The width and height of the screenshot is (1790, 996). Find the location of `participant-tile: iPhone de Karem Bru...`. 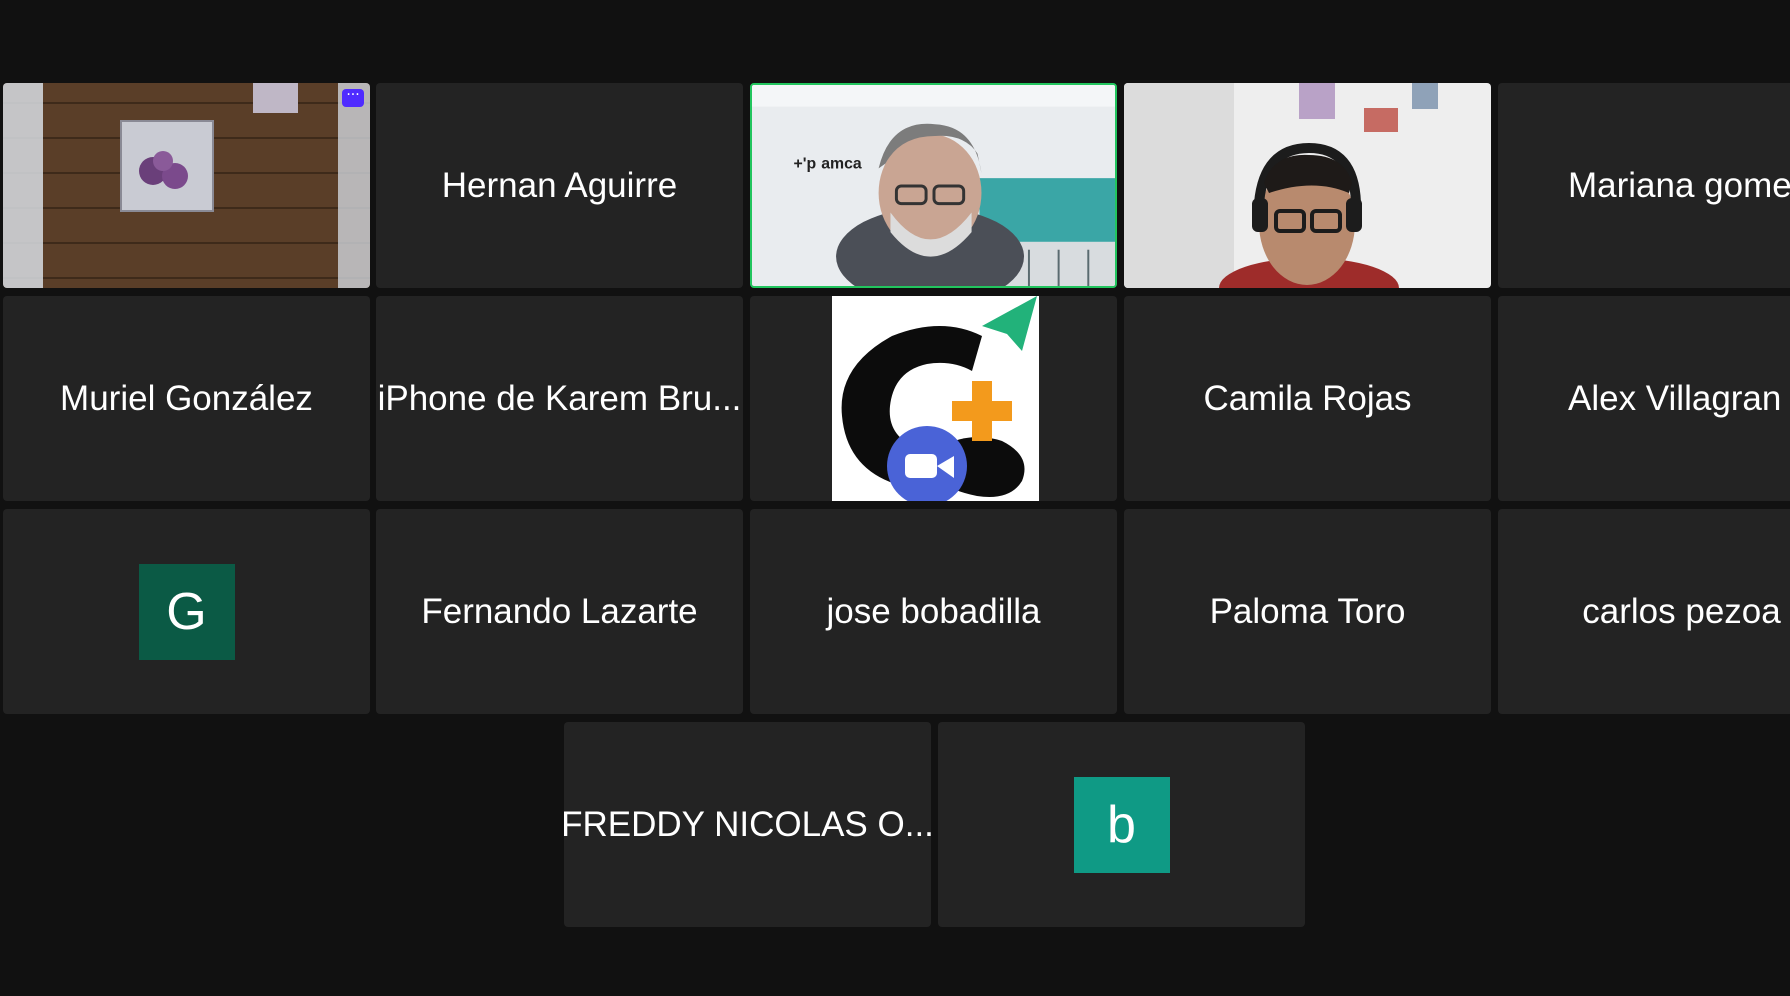

participant-tile: iPhone de Karem Bru... is located at coordinates (559, 398).